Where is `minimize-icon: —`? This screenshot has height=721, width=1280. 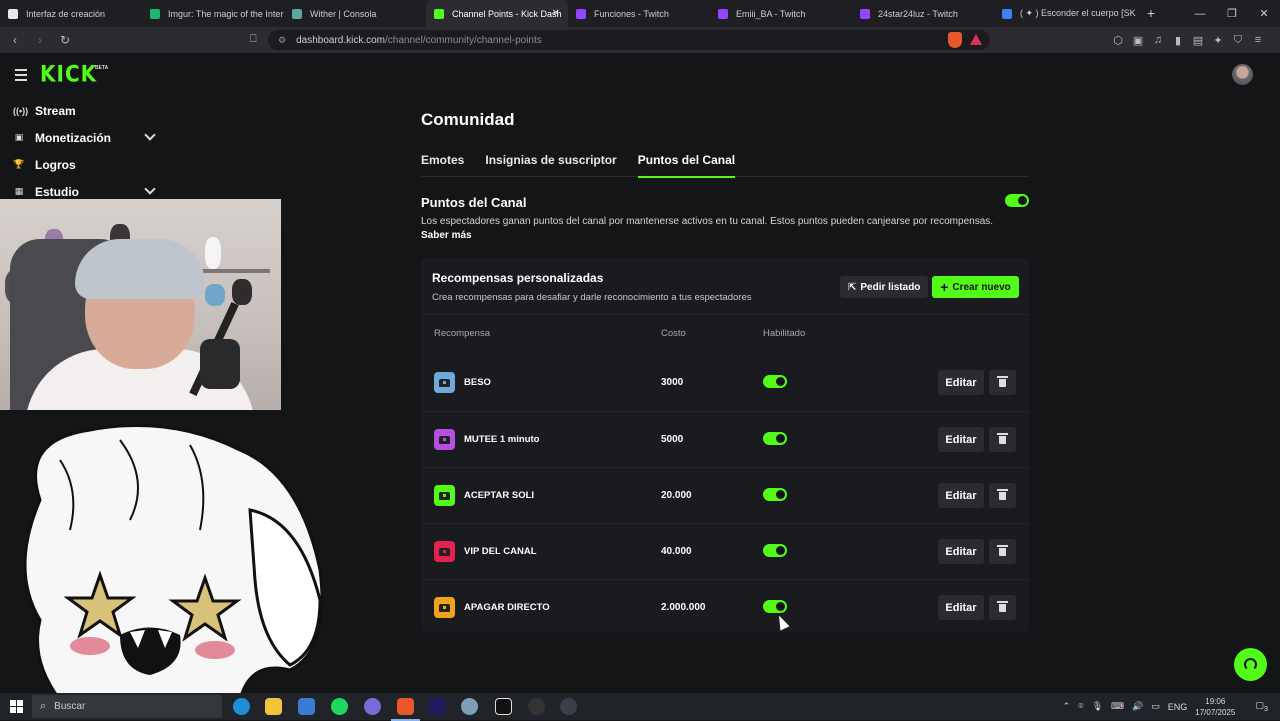
minimize-icon: — is located at coordinates (1200, 14).